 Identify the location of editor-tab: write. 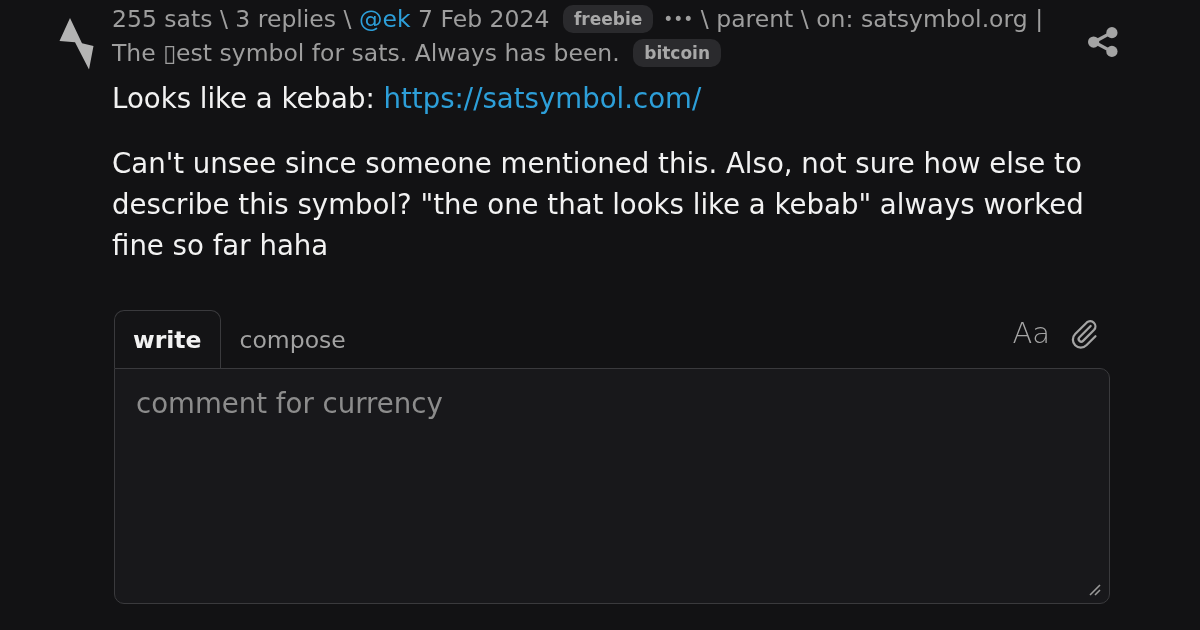
(167, 339).